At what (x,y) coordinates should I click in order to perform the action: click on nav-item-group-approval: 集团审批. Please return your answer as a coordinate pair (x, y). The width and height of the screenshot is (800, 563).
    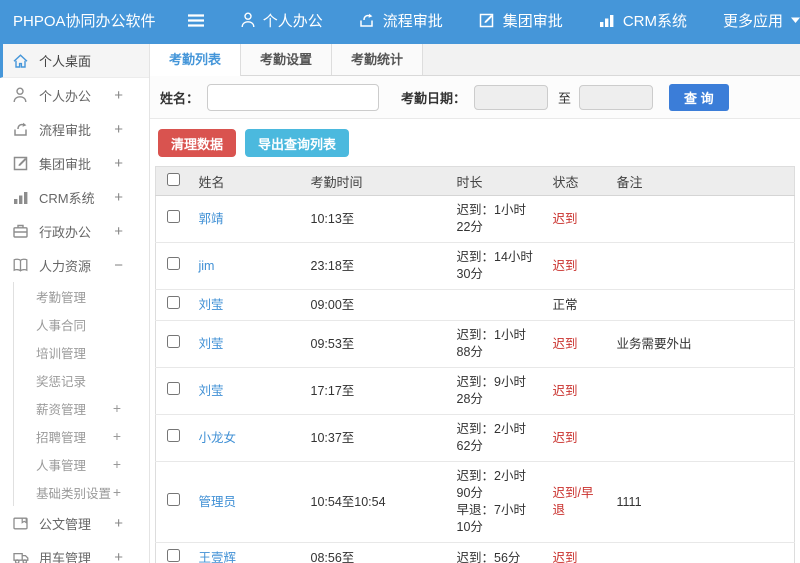
    Looking at the image, I should click on (521, 20).